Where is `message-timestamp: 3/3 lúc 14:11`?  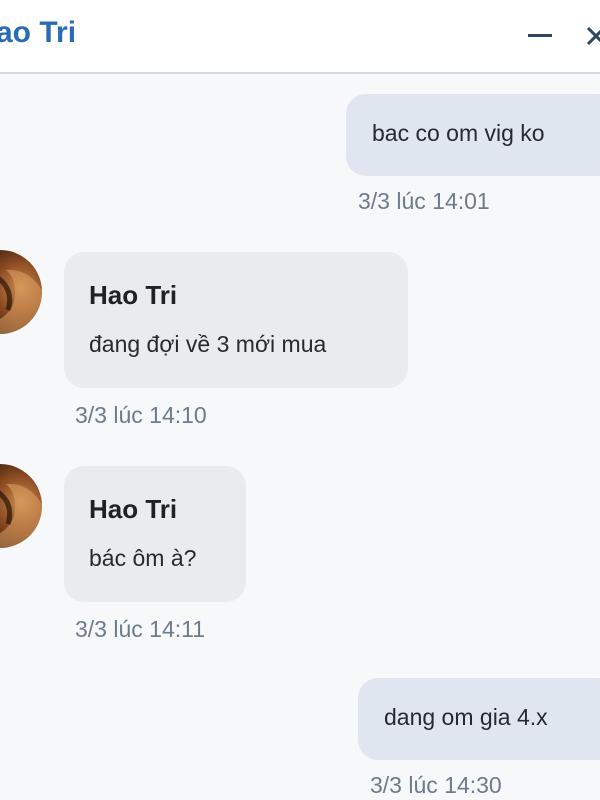 message-timestamp: 3/3 lúc 14:11 is located at coordinates (140, 629).